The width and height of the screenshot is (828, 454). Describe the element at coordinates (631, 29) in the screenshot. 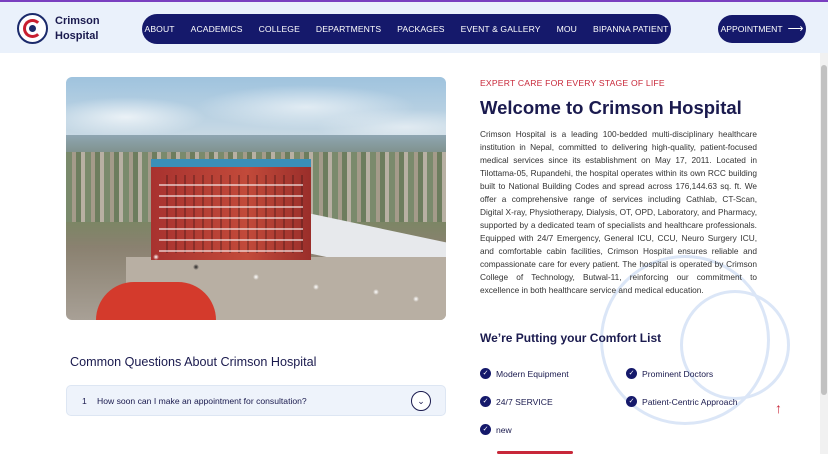

I see `nav-bipanna-patient: BIPANNA PATIENT` at that location.